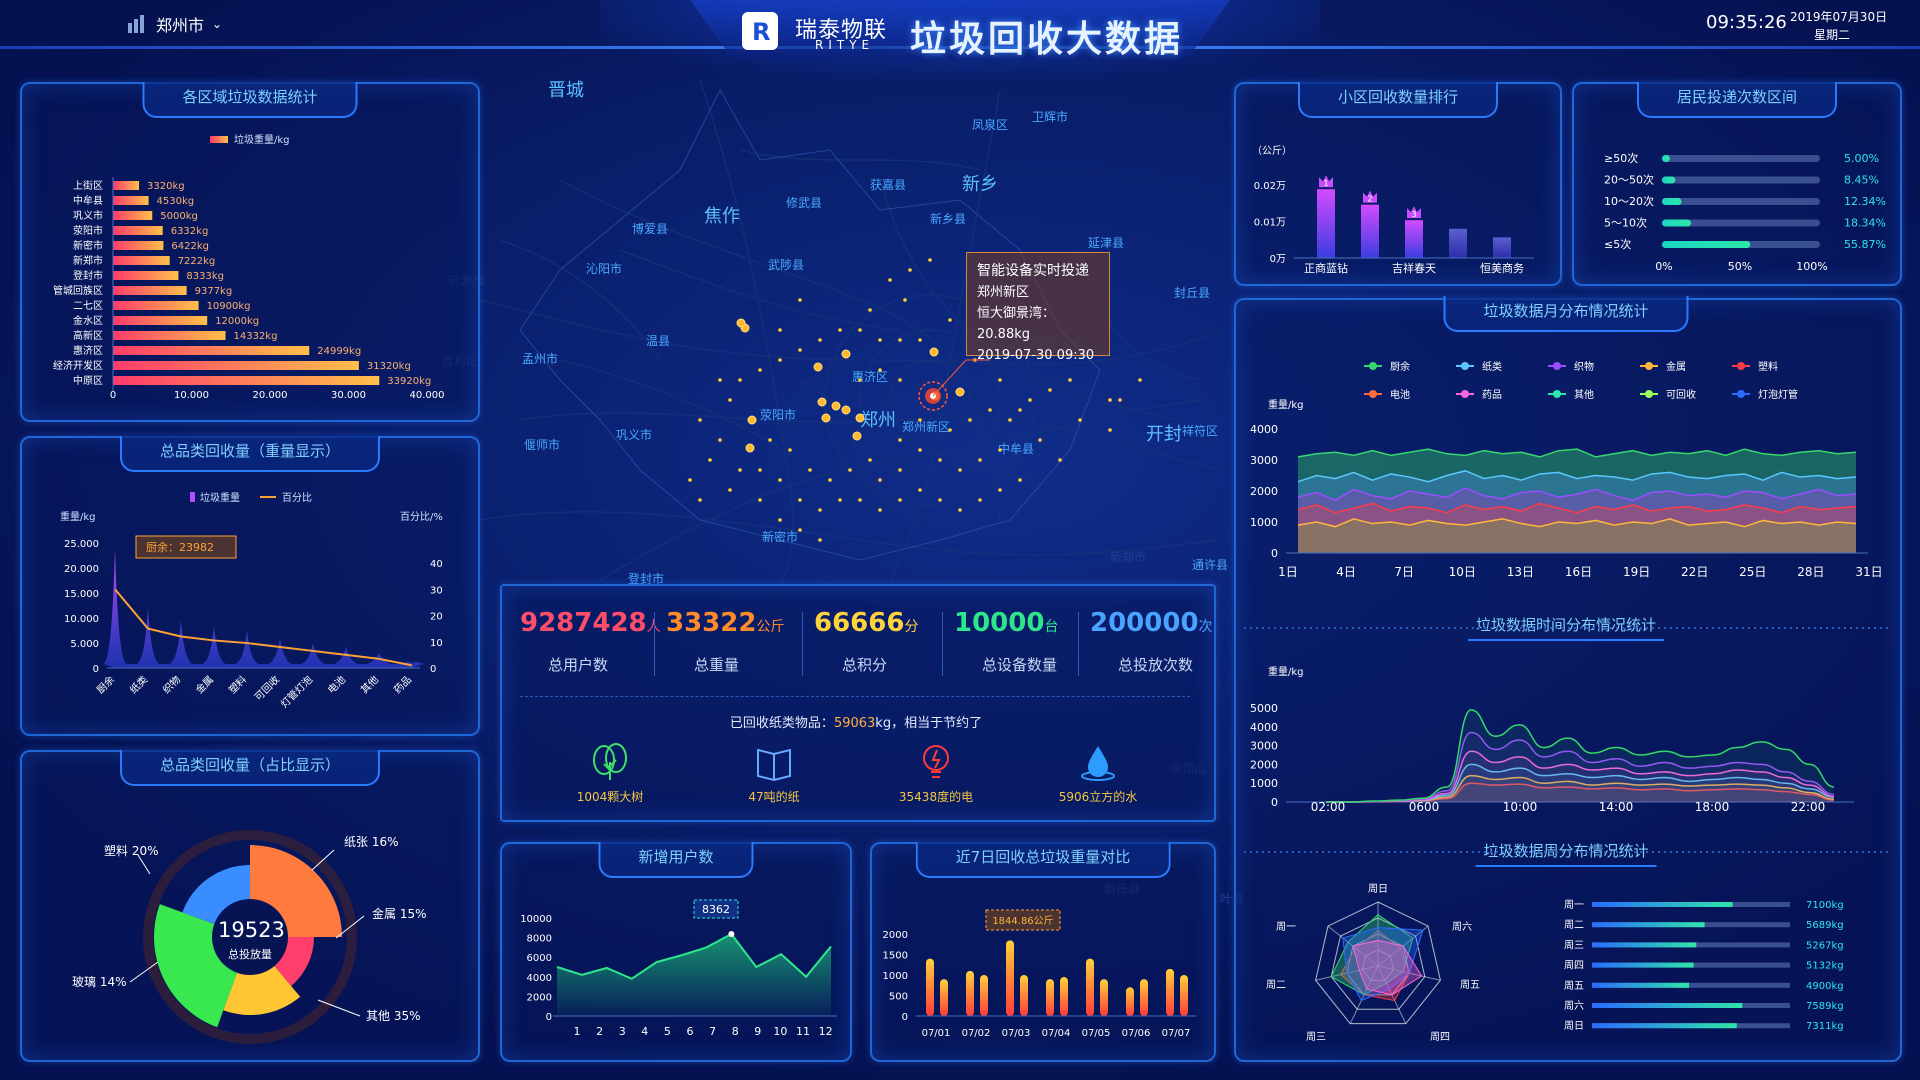 The height and width of the screenshot is (1080, 1920). Describe the element at coordinates (802, 644) in the screenshot. I see `kpi-separator` at that location.